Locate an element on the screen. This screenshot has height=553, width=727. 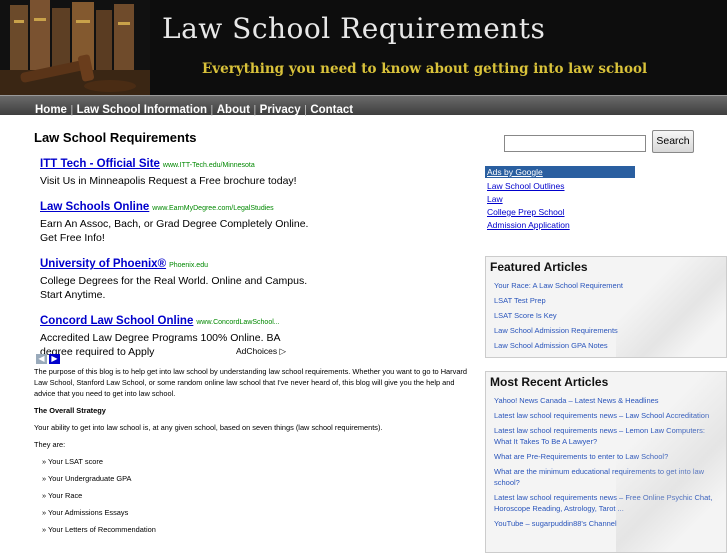
google-ad-link: Law School Outlines is located at coordinates (561, 186).